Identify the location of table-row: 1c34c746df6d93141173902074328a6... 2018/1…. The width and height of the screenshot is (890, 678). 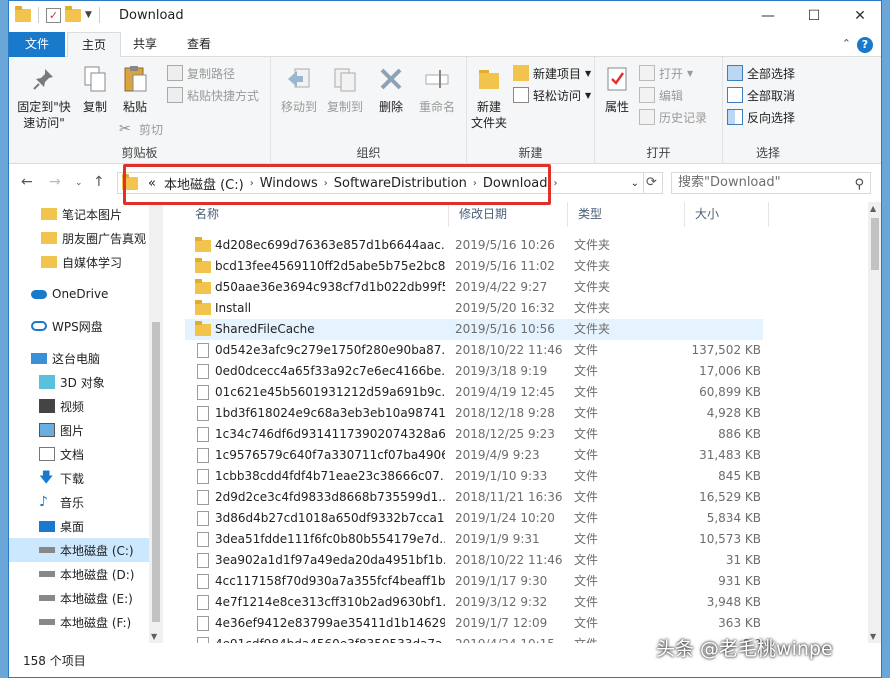
(474, 434).